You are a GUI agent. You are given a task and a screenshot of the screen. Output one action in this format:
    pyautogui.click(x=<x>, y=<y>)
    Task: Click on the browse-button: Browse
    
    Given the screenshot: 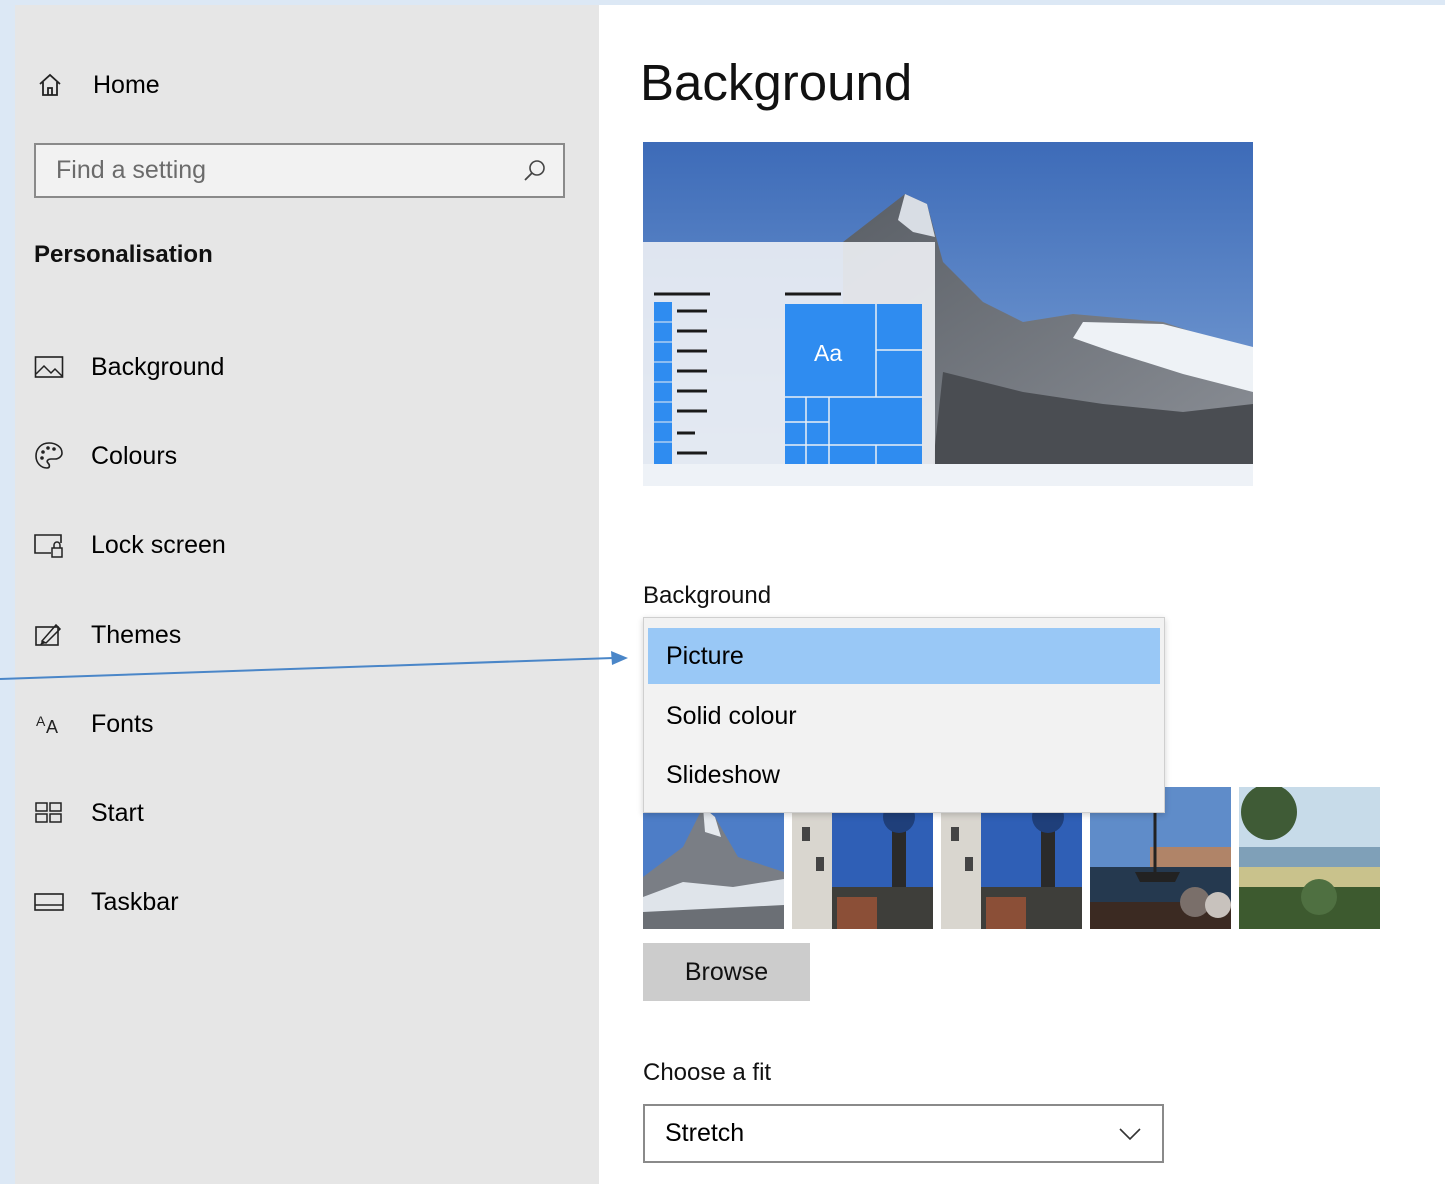 What is the action you would take?
    pyautogui.click(x=726, y=972)
    